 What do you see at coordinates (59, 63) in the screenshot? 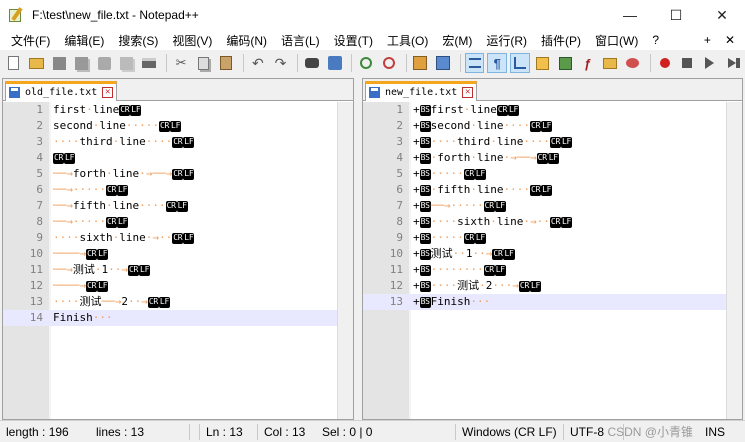
I see `save-icon` at bounding box center [59, 63].